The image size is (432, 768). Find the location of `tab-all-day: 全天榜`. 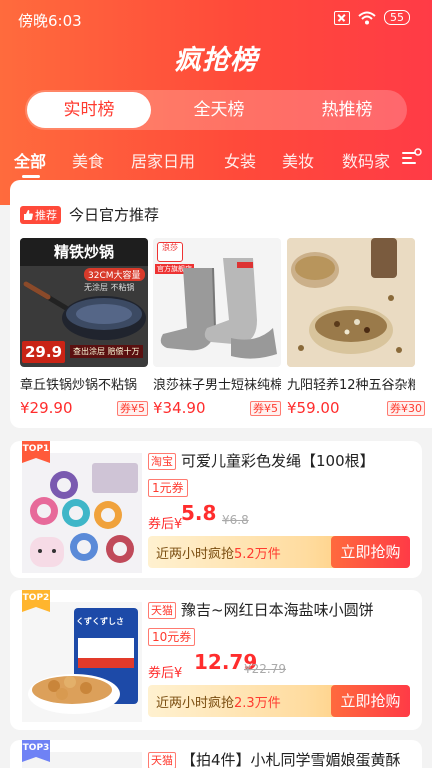

tab-all-day: 全天榜 is located at coordinates (219, 110).